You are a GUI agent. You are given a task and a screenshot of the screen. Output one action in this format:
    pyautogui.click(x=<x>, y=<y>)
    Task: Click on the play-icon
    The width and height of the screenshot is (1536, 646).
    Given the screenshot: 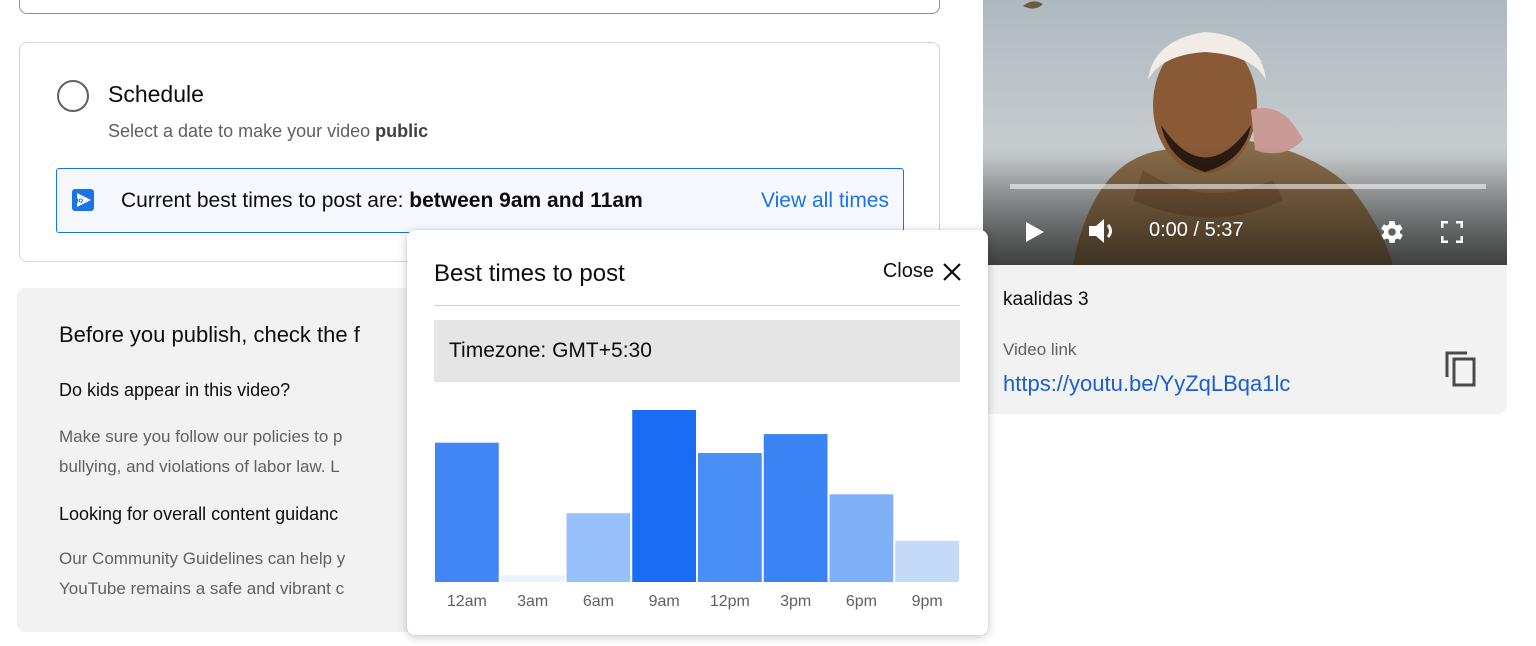 What is the action you would take?
    pyautogui.click(x=1034, y=232)
    